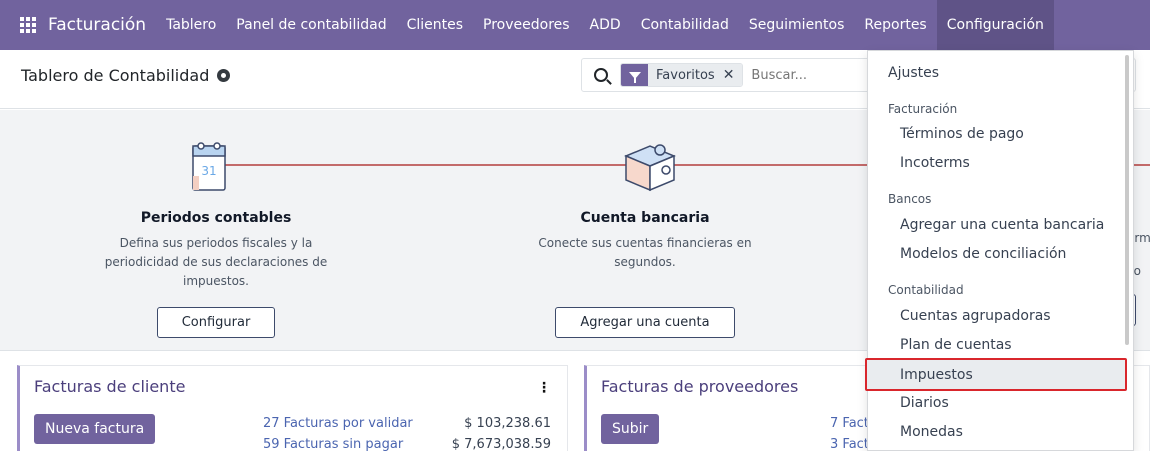 This screenshot has width=1150, height=451. I want to click on page-title: Tablero de Contabilidad, so click(126, 75).